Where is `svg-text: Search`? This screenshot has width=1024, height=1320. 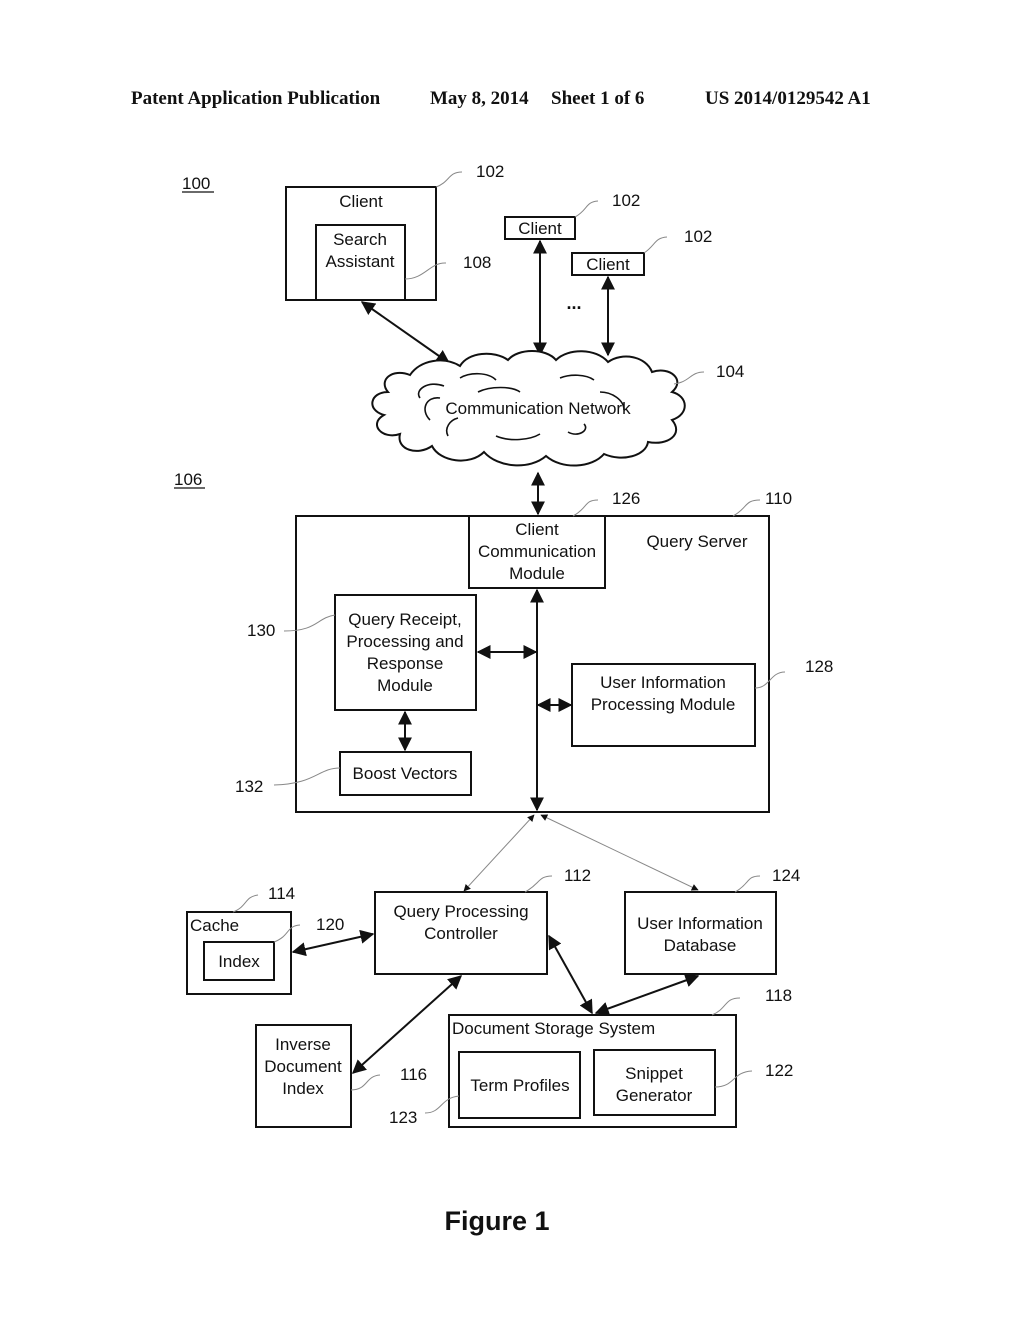 svg-text: Search is located at coordinates (360, 239).